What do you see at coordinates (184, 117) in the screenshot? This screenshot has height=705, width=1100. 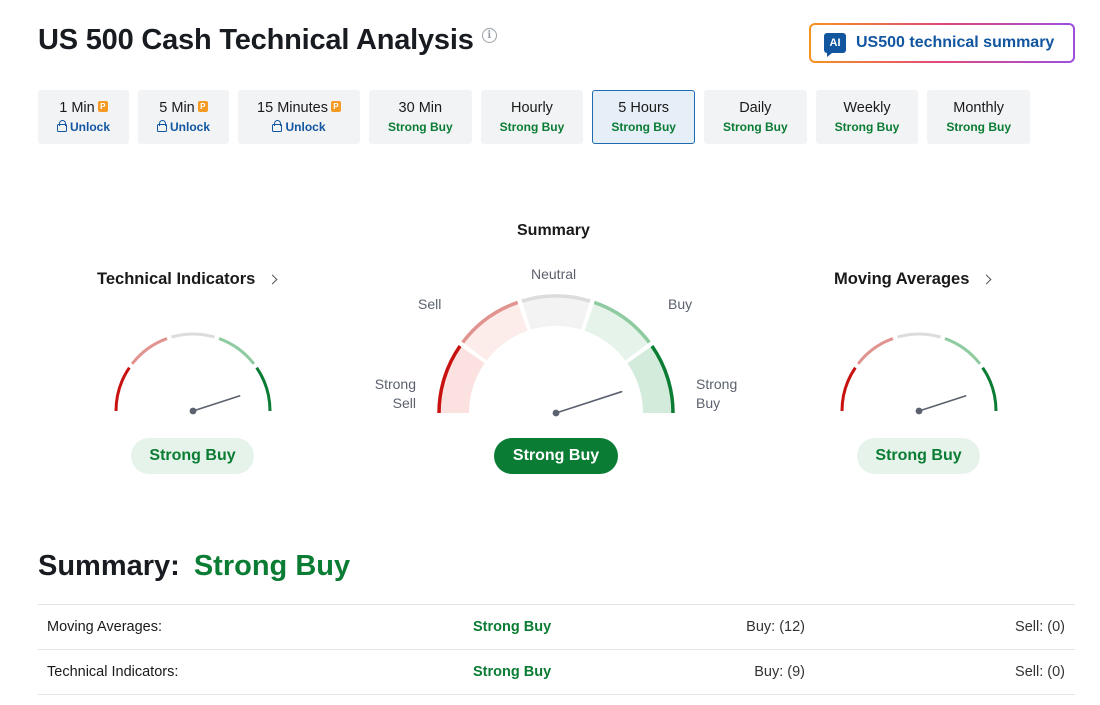 I see `tab-5-min: 5 Min P Unlock` at bounding box center [184, 117].